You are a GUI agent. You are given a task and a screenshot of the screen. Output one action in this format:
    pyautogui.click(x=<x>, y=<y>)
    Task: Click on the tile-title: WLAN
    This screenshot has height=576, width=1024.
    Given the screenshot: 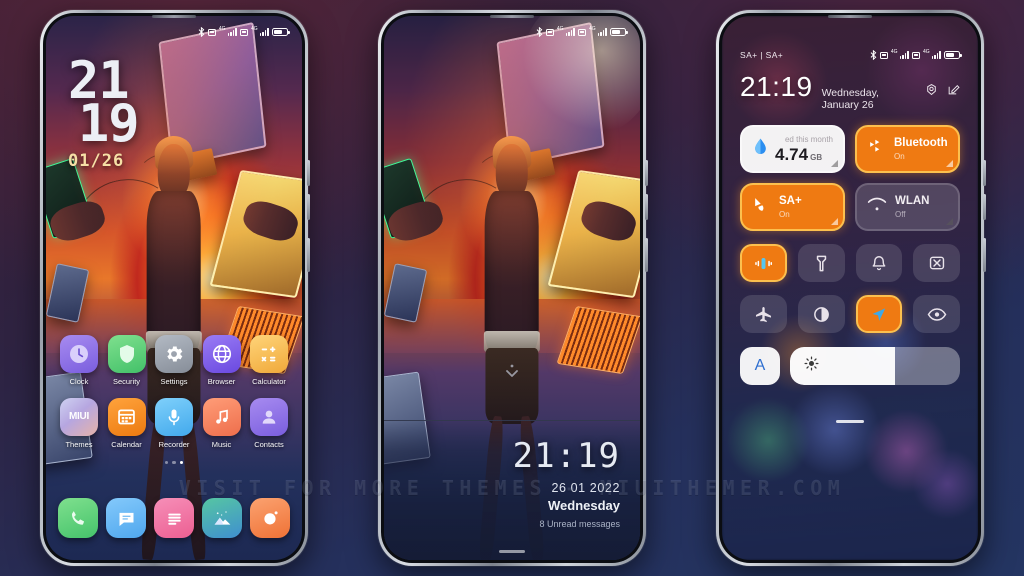 What is the action you would take?
    pyautogui.click(x=912, y=200)
    